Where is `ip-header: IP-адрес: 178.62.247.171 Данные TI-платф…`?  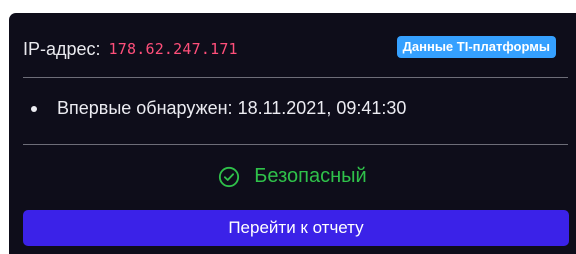
ip-header: IP-адрес: 178.62.247.171 Данные TI-платф… is located at coordinates (292, 49).